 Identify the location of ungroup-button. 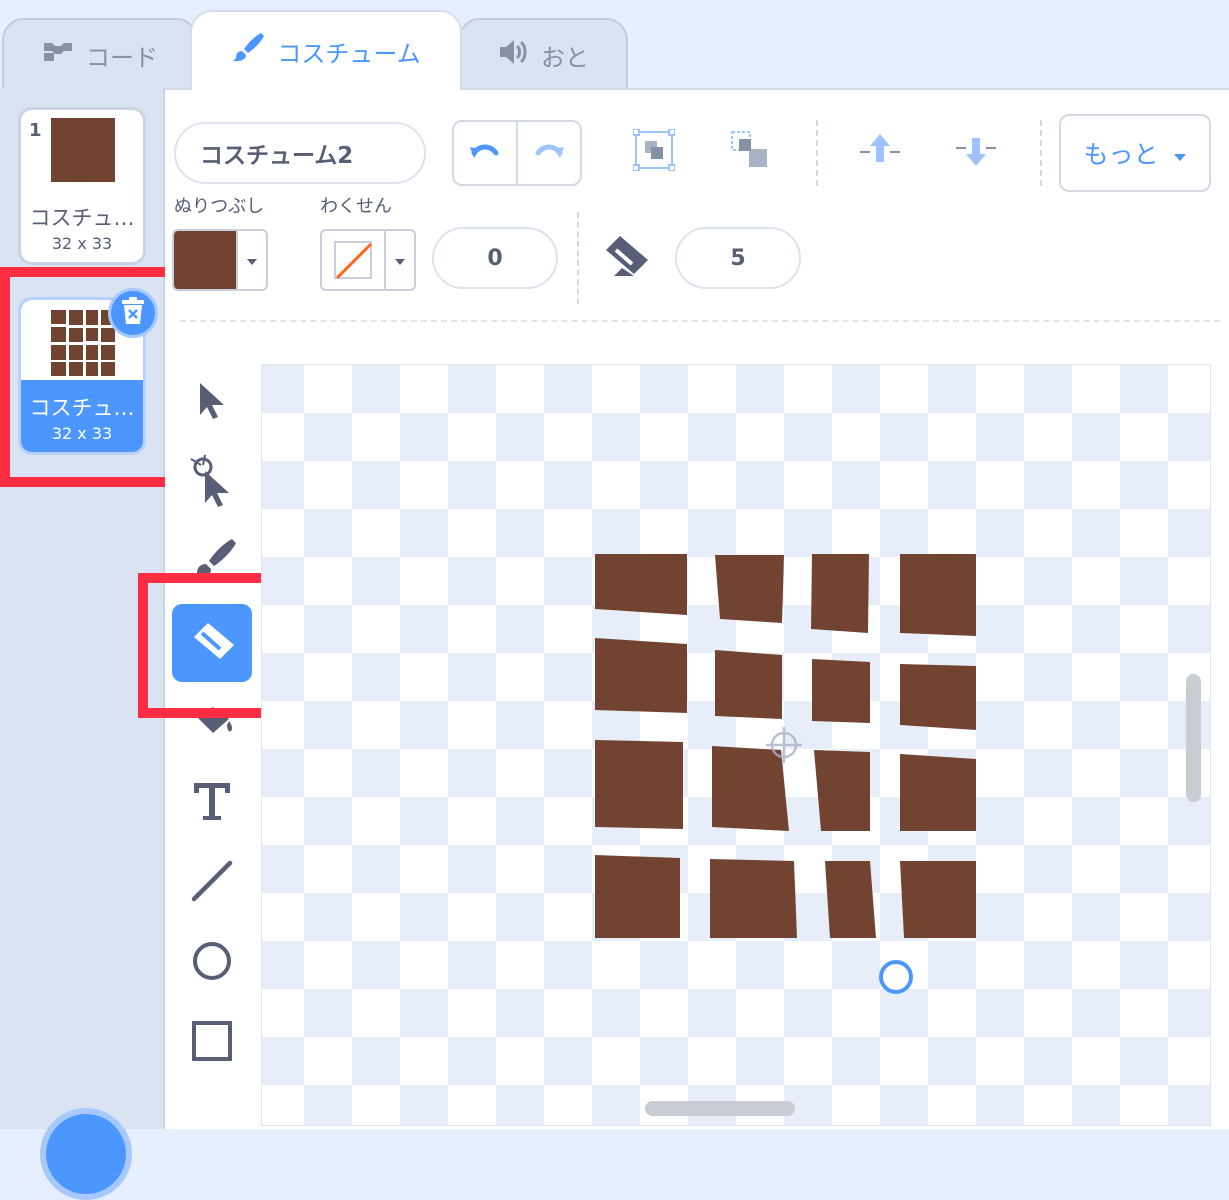
(750, 152).